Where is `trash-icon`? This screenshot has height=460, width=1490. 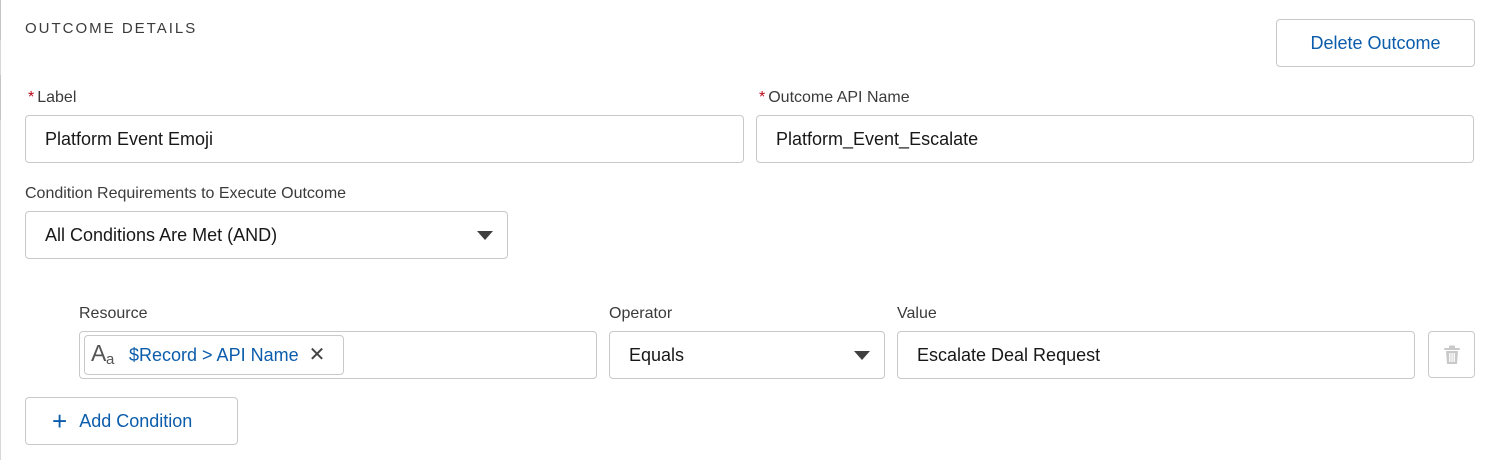
trash-icon is located at coordinates (1451, 354).